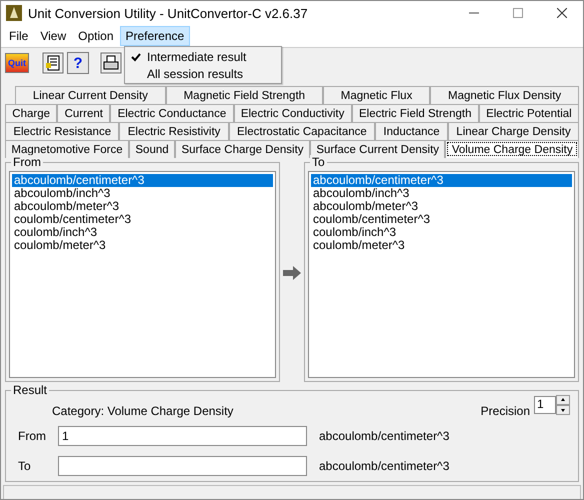 The width and height of the screenshot is (584, 500). Describe the element at coordinates (514, 131) in the screenshot. I see `category-tab: Linear Charge Density` at that location.